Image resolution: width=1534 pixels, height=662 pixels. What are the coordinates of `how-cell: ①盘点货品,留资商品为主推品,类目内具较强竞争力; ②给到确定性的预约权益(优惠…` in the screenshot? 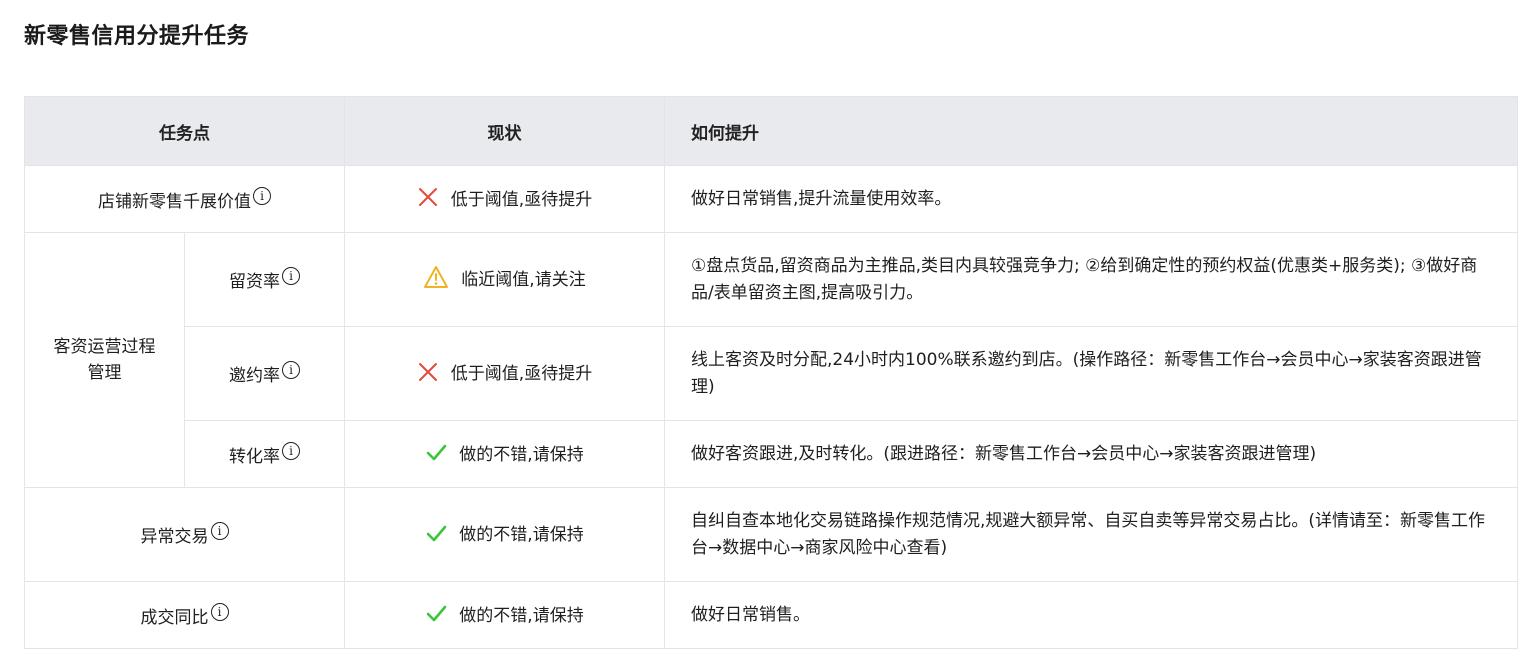 It's located at (1091, 279).